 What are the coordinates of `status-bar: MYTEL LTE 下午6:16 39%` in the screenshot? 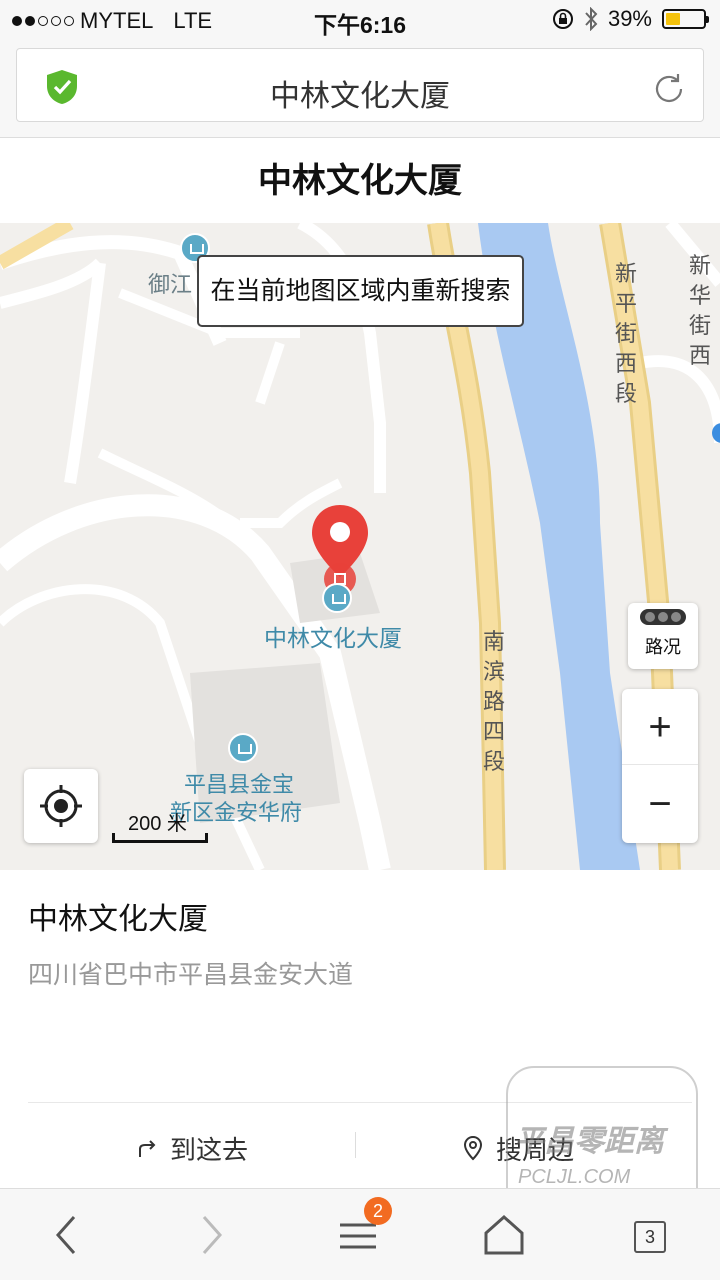 It's located at (360, 20).